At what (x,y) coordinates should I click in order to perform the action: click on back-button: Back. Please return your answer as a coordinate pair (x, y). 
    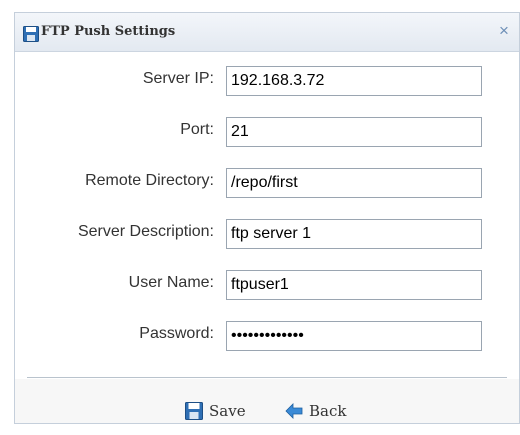
    Looking at the image, I should click on (315, 411).